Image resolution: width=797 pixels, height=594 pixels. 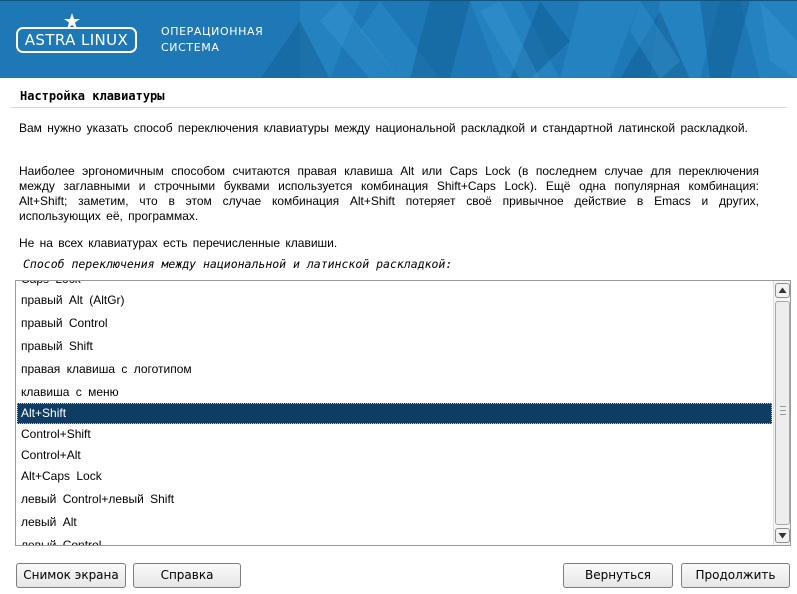 I want to click on help-button: Справка, so click(x=187, y=575).